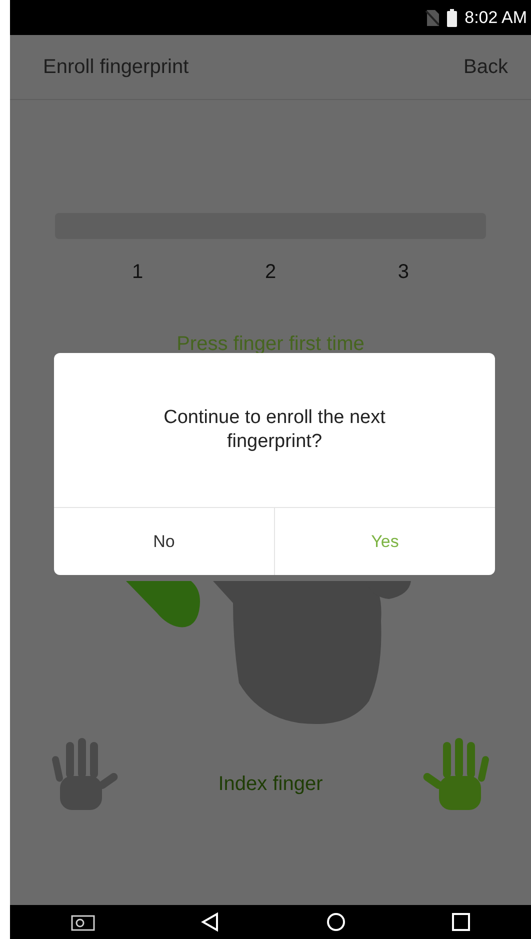 Image resolution: width=531 pixels, height=939 pixels. I want to click on step-number: 3, so click(403, 272).